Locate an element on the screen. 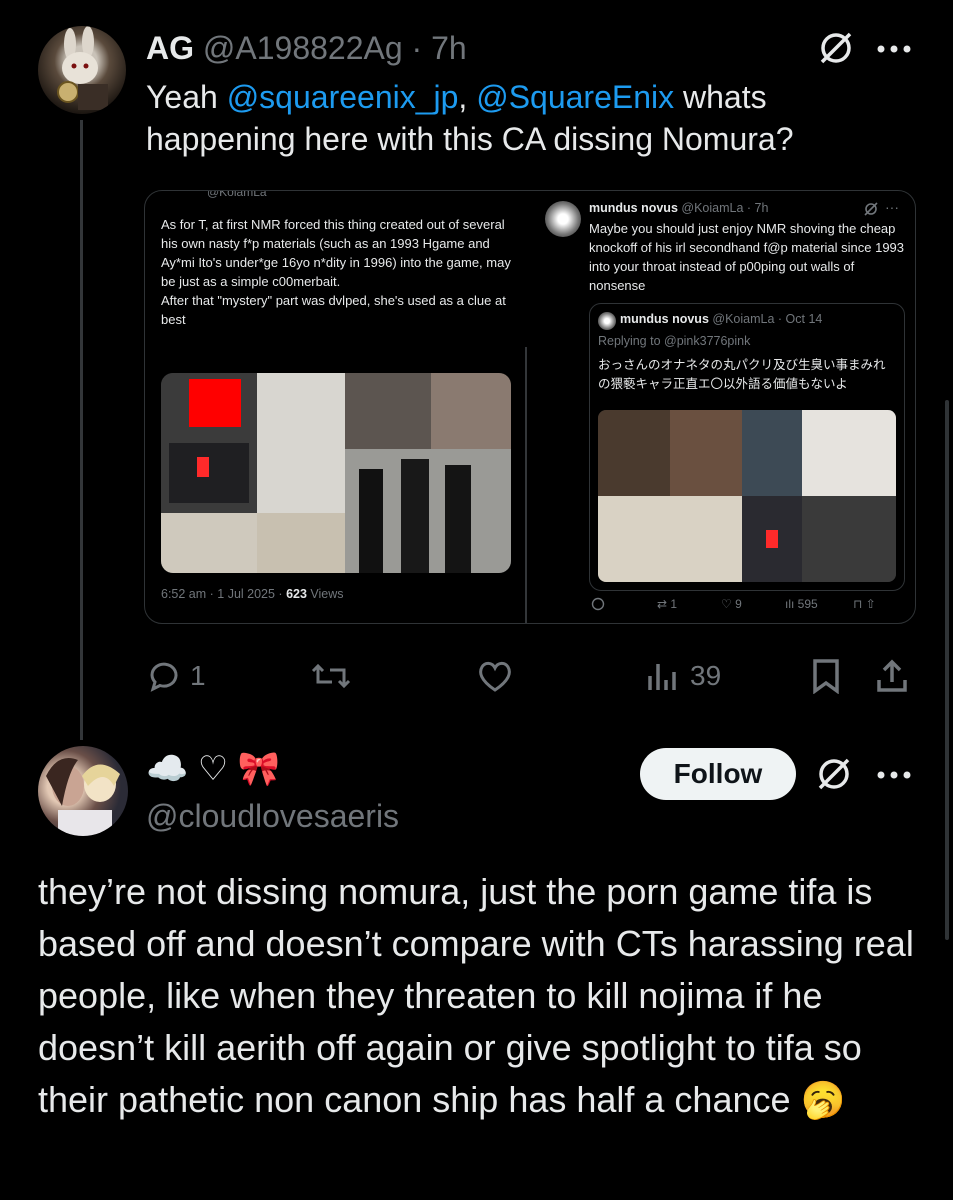 The image size is (953, 1200). embed-right-like: ♡ 9 is located at coordinates (731, 604).